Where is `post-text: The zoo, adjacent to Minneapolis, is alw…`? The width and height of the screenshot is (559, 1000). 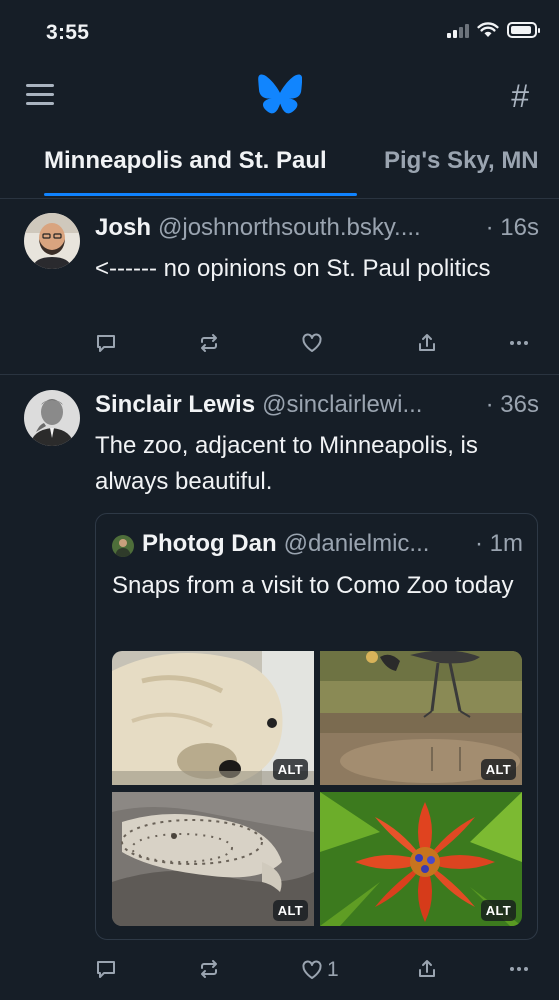
post-text: The zoo, adjacent to Minneapolis, is alw… is located at coordinates (286, 463).